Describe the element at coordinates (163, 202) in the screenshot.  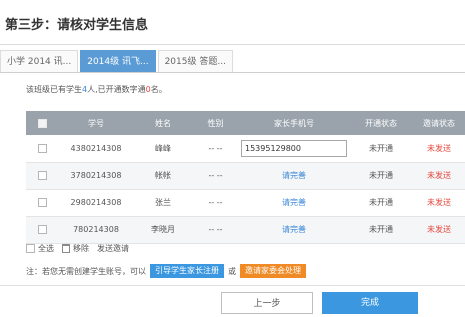
I see `student-name: 张兰` at that location.